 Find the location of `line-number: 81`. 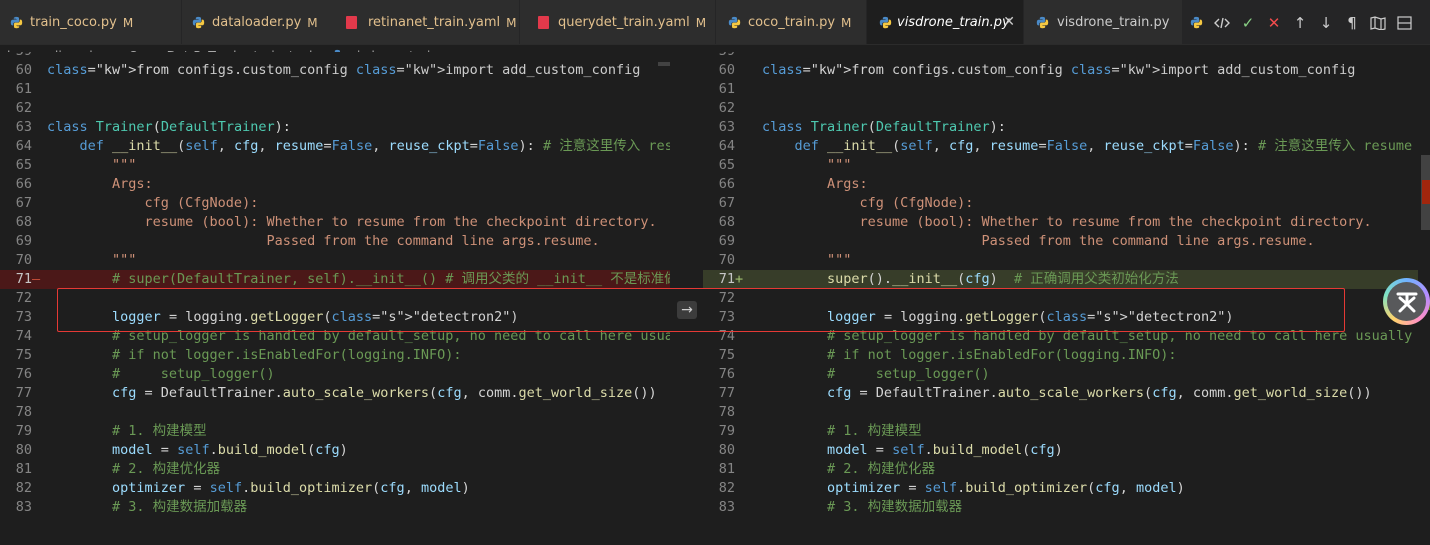

line-number: 81 is located at coordinates (726, 469).